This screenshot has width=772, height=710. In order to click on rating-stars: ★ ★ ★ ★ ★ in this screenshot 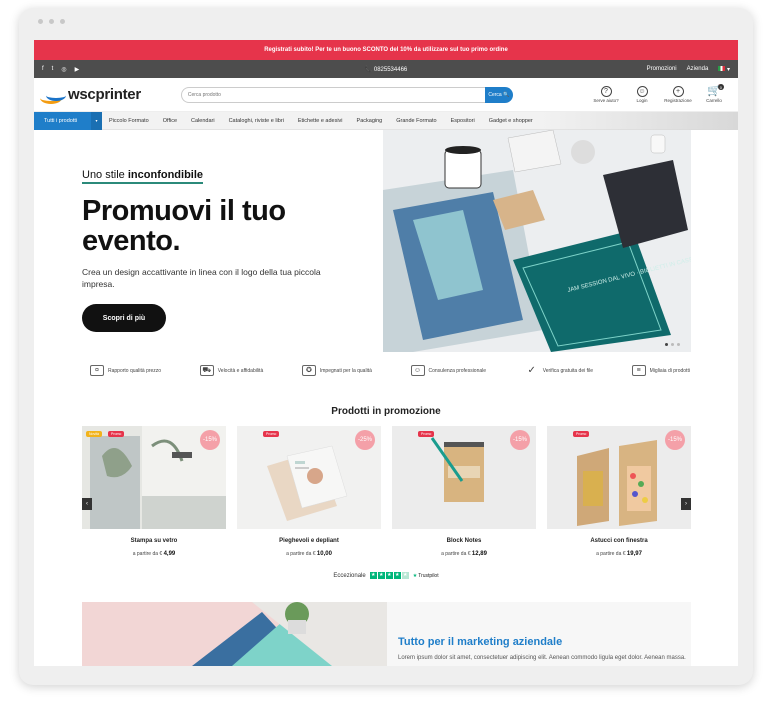, I will do `click(389, 575)`.